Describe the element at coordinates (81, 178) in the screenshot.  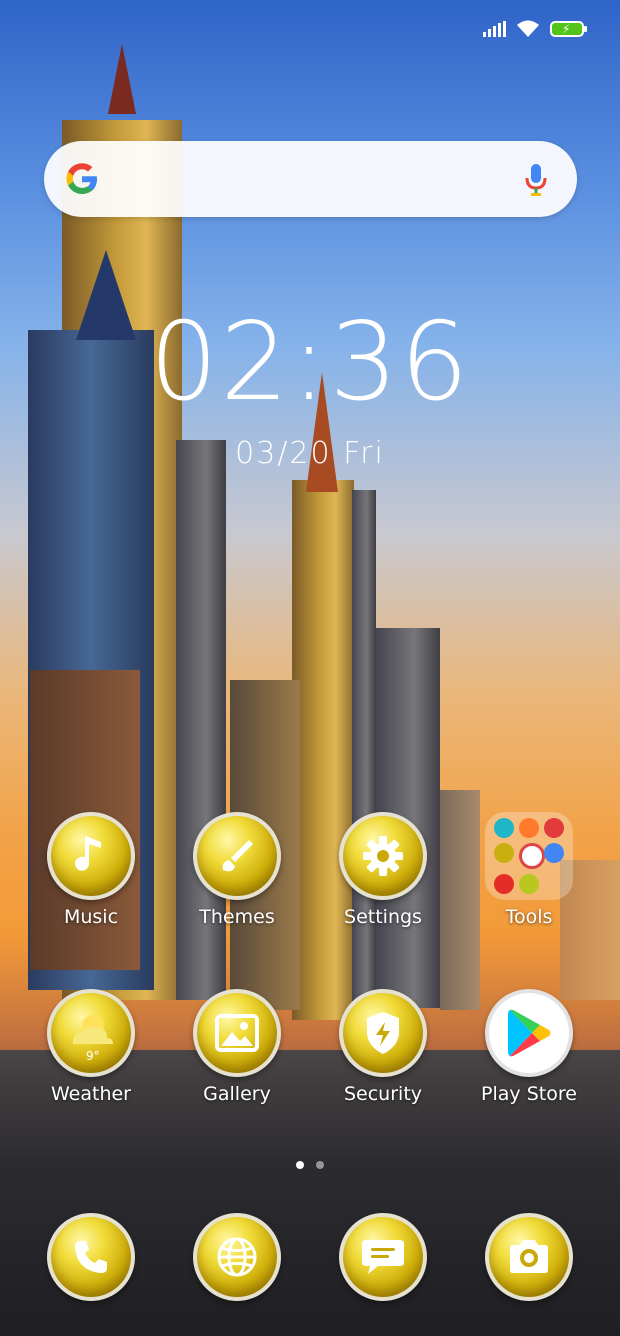
I see `google-logo-icon` at that location.